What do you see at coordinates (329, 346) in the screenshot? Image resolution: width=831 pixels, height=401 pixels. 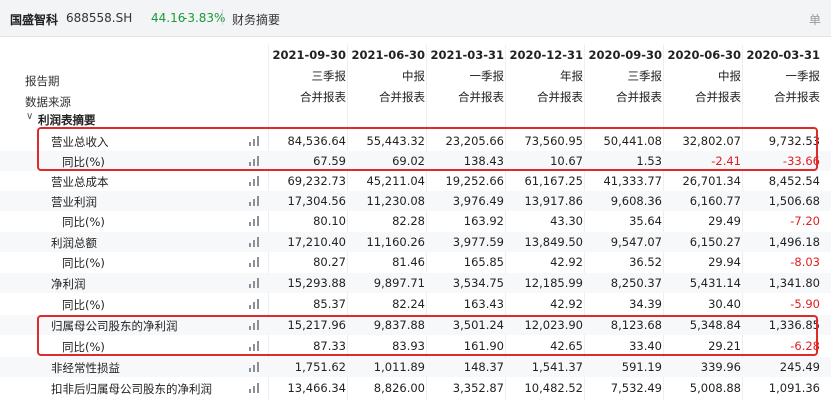 I see `table-cell: 87.33` at bounding box center [329, 346].